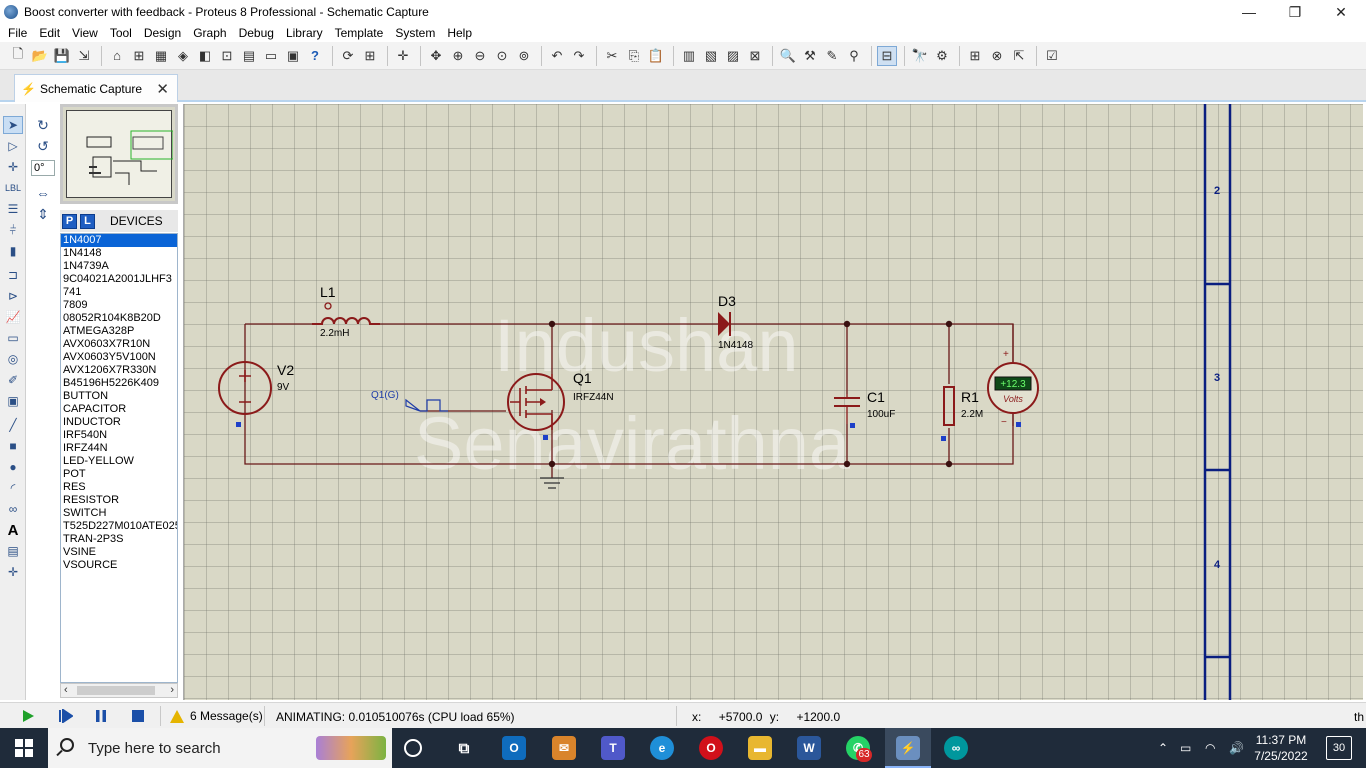 This screenshot has height=768, width=1366. I want to click on wire-autorouter-icon: ⊟, so click(887, 55).